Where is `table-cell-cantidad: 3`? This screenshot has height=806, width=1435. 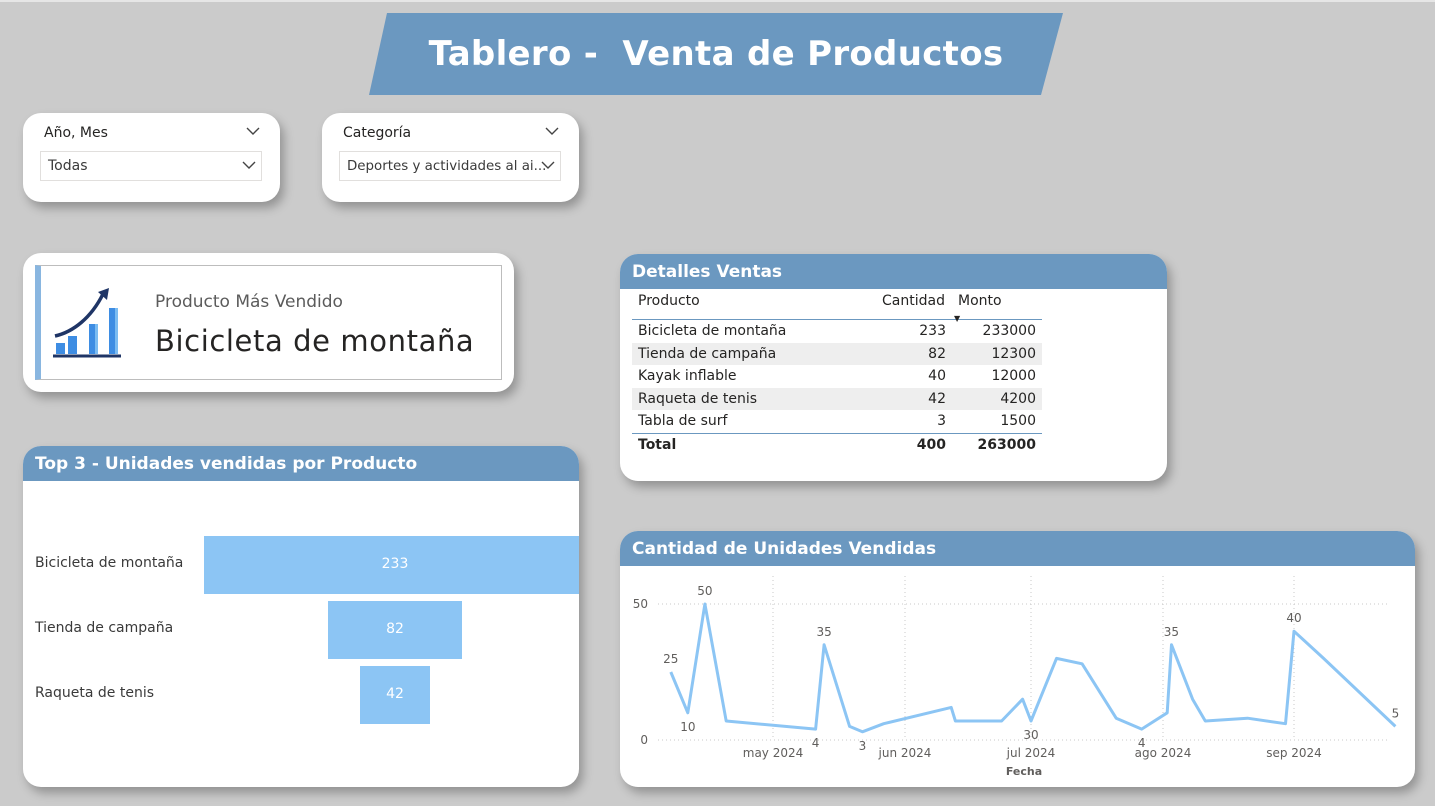 table-cell-cantidad: 3 is located at coordinates (941, 421).